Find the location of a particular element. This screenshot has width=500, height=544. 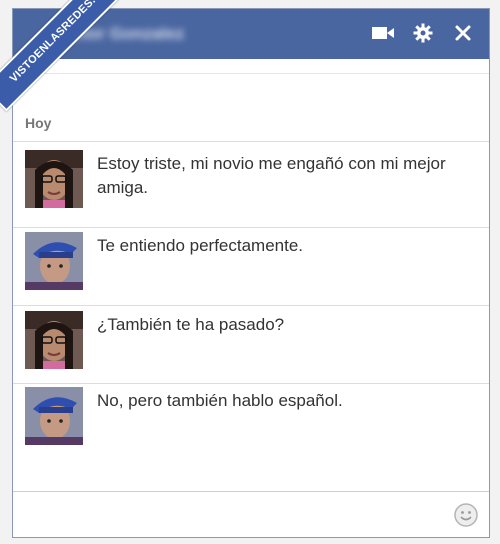

message-row: Te entiendo perfectamente. is located at coordinates (251, 268).